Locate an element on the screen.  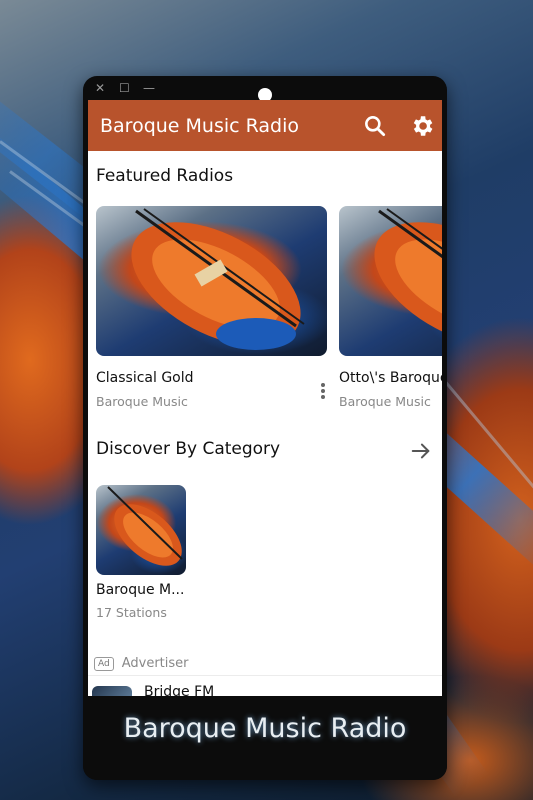
radio-name: Classical Gold is located at coordinates (145, 378).